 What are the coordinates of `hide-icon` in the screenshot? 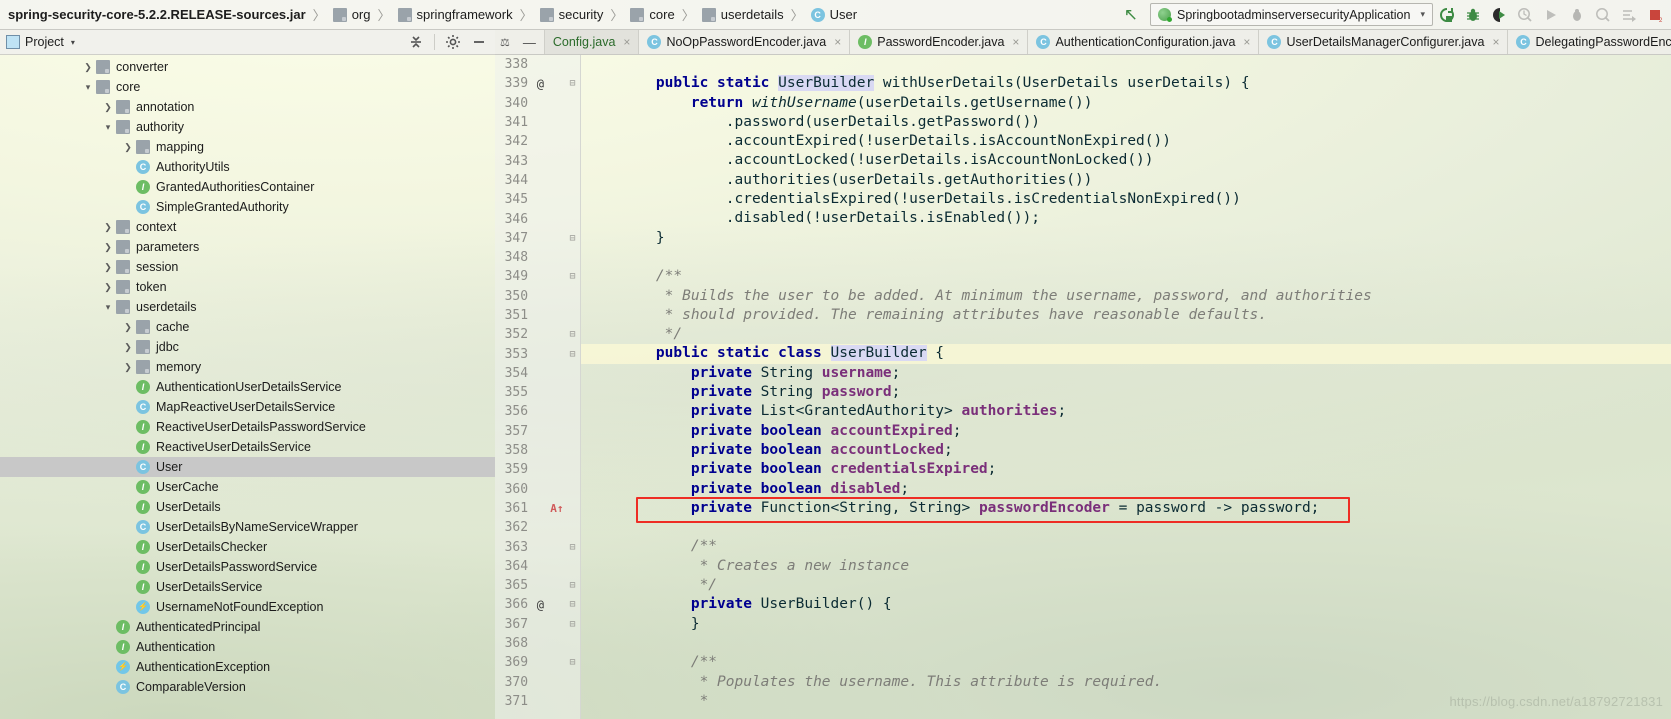 It's located at (479, 42).